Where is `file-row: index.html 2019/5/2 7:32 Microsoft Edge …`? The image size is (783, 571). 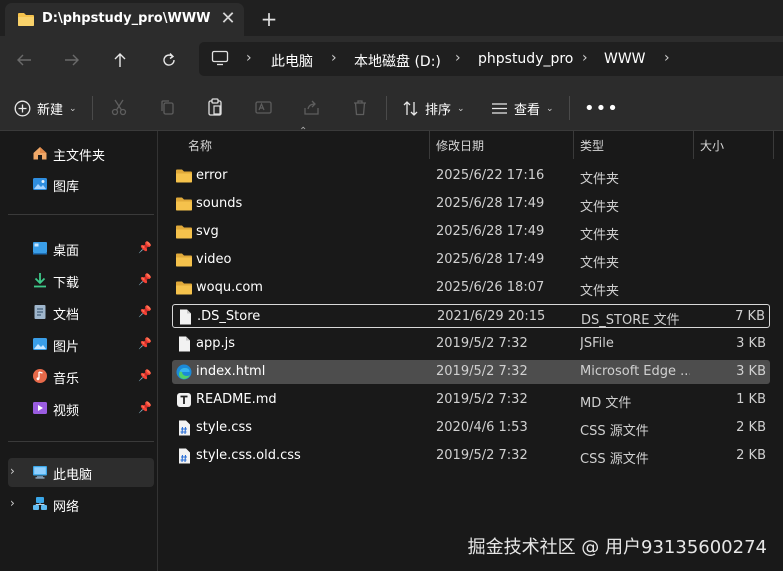 file-row: index.html 2019/5/2 7:32 Microsoft Edge … is located at coordinates (471, 372).